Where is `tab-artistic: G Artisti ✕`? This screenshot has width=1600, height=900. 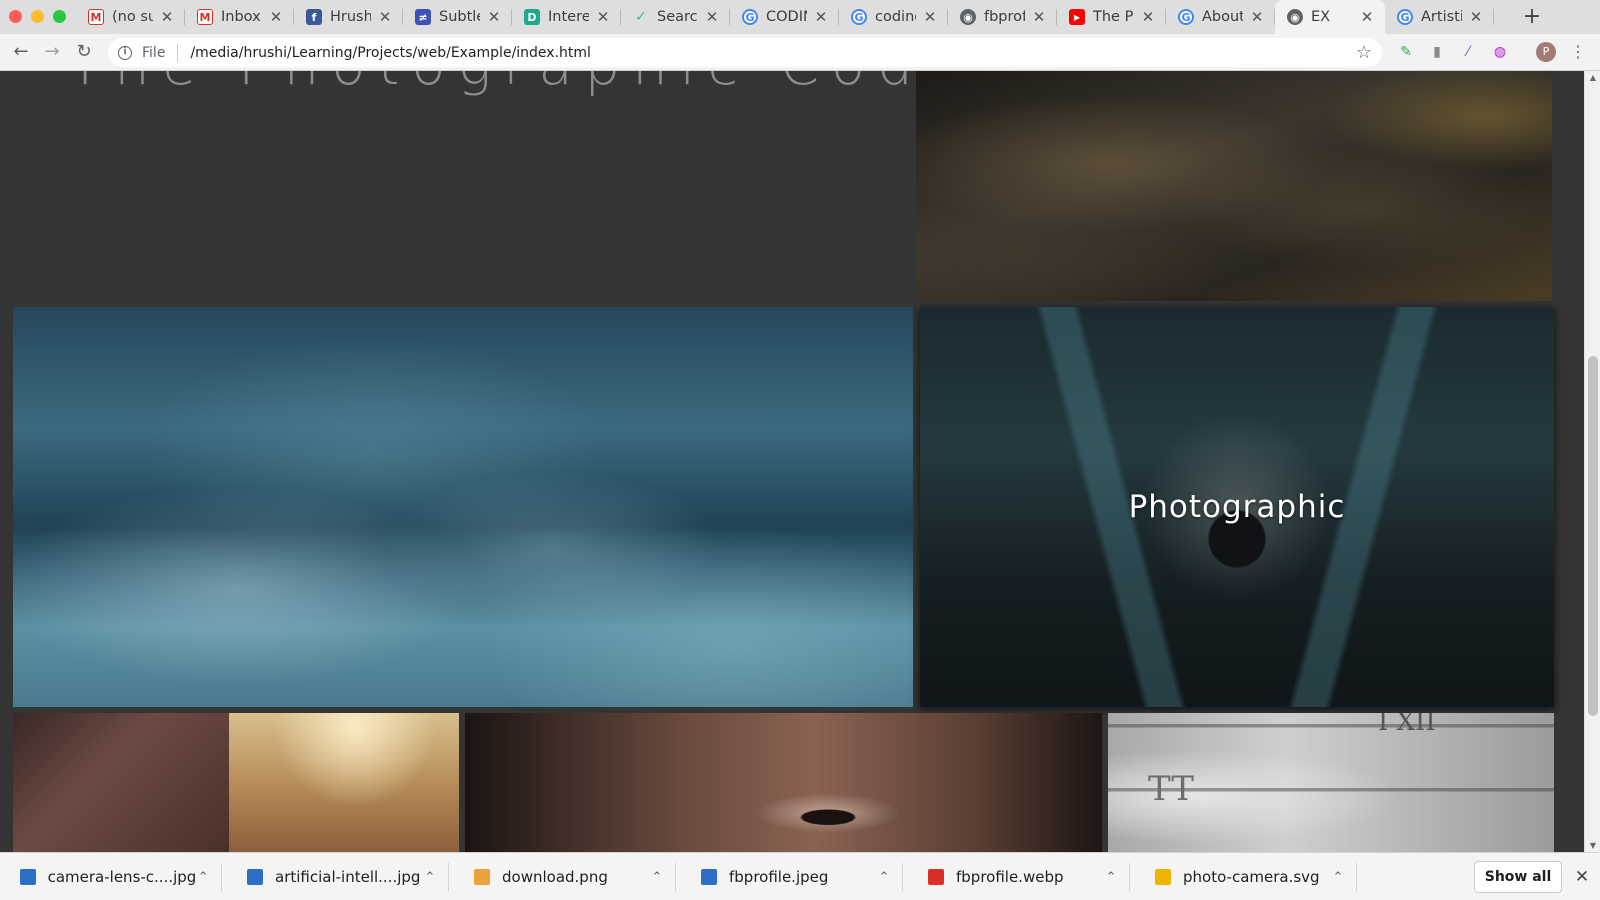 tab-artistic: G Artisti ✕ is located at coordinates (1439, 17).